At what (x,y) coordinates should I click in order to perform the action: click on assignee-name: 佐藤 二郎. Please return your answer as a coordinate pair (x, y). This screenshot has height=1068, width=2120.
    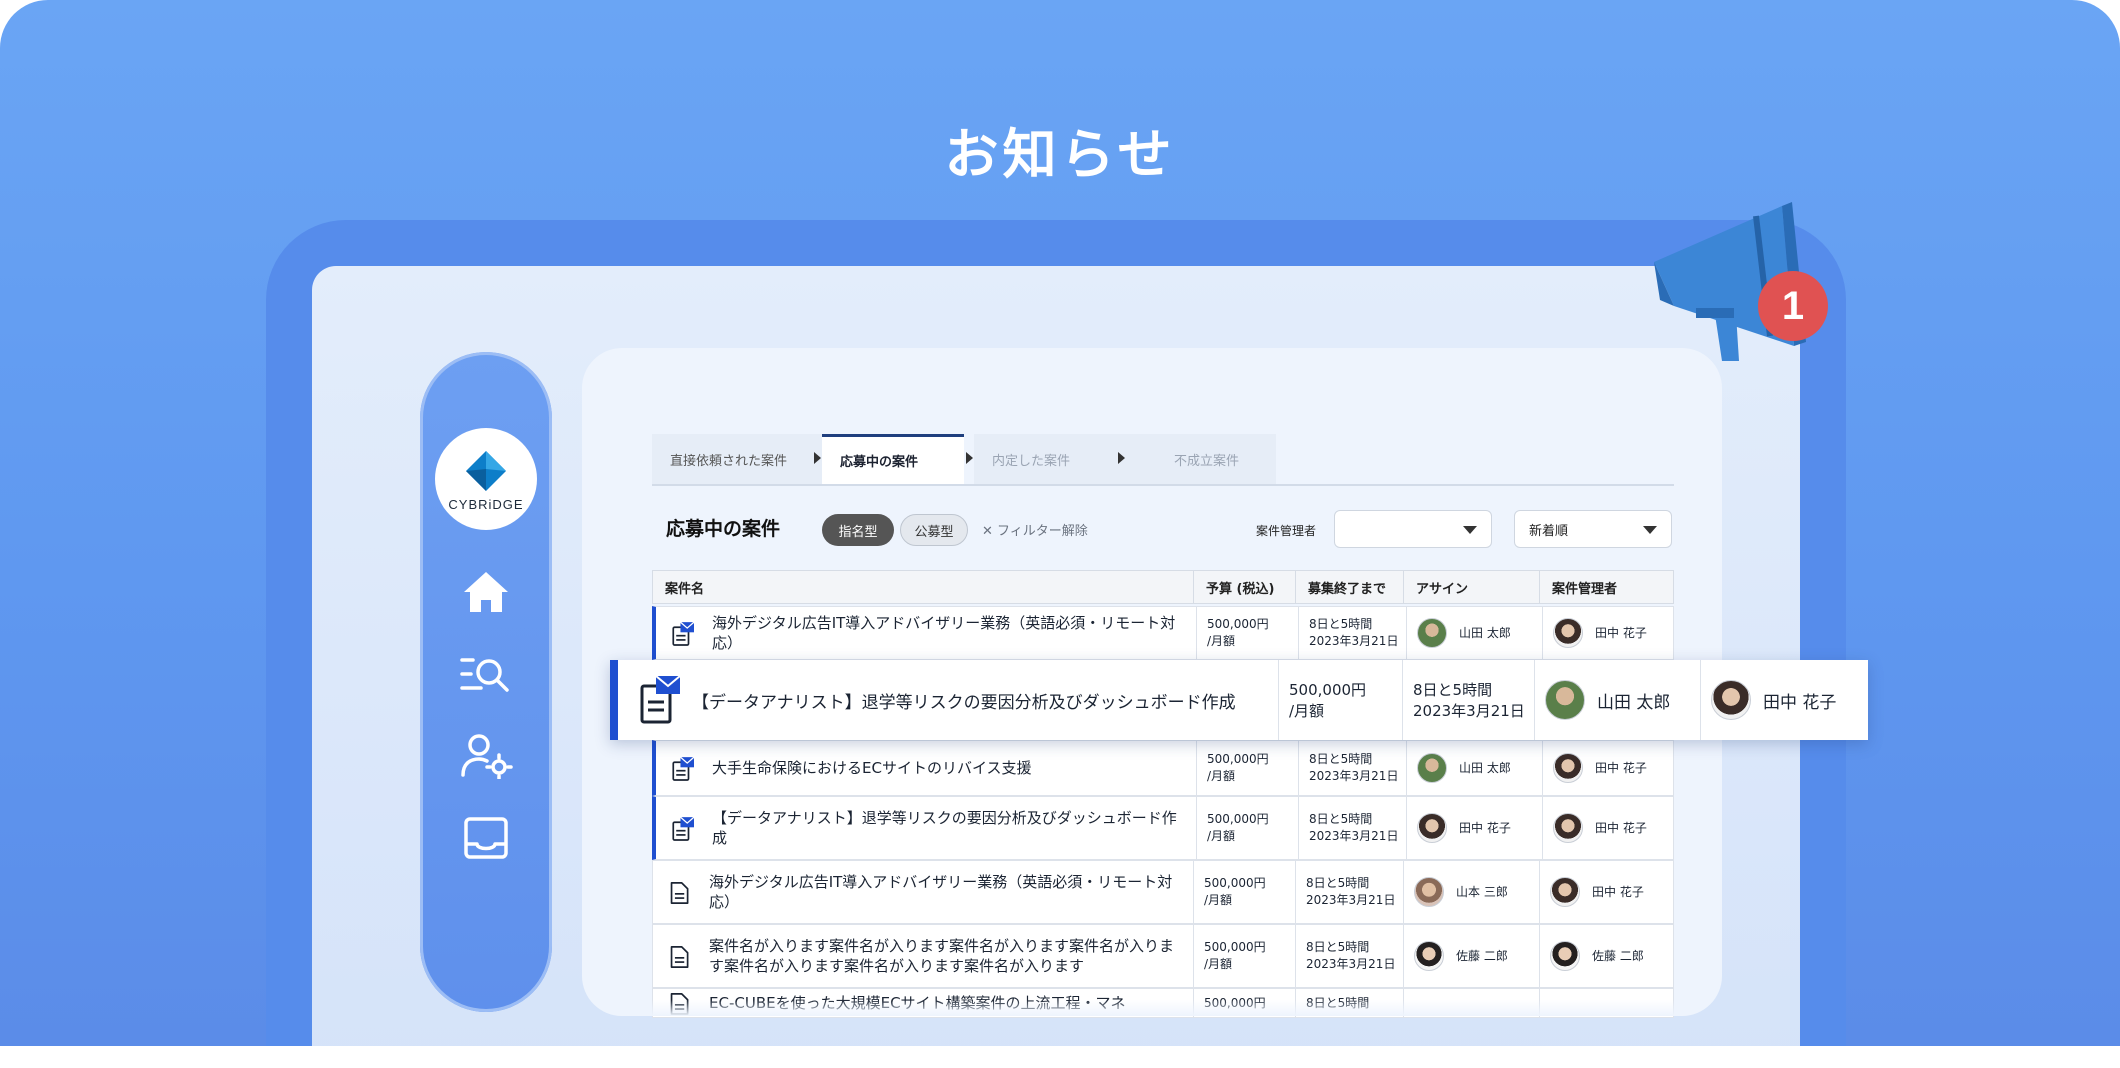
    Looking at the image, I should click on (1482, 955).